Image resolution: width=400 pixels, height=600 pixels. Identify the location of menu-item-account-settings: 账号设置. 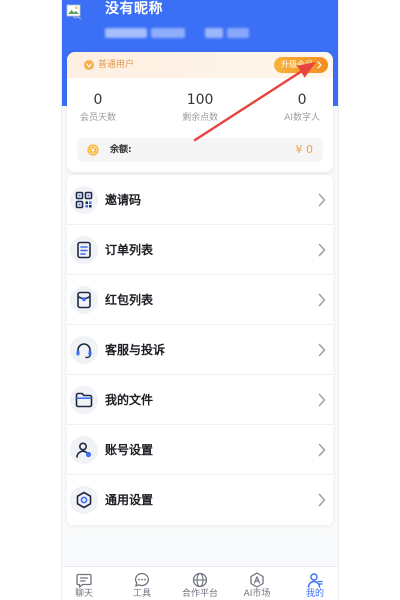
(200, 450).